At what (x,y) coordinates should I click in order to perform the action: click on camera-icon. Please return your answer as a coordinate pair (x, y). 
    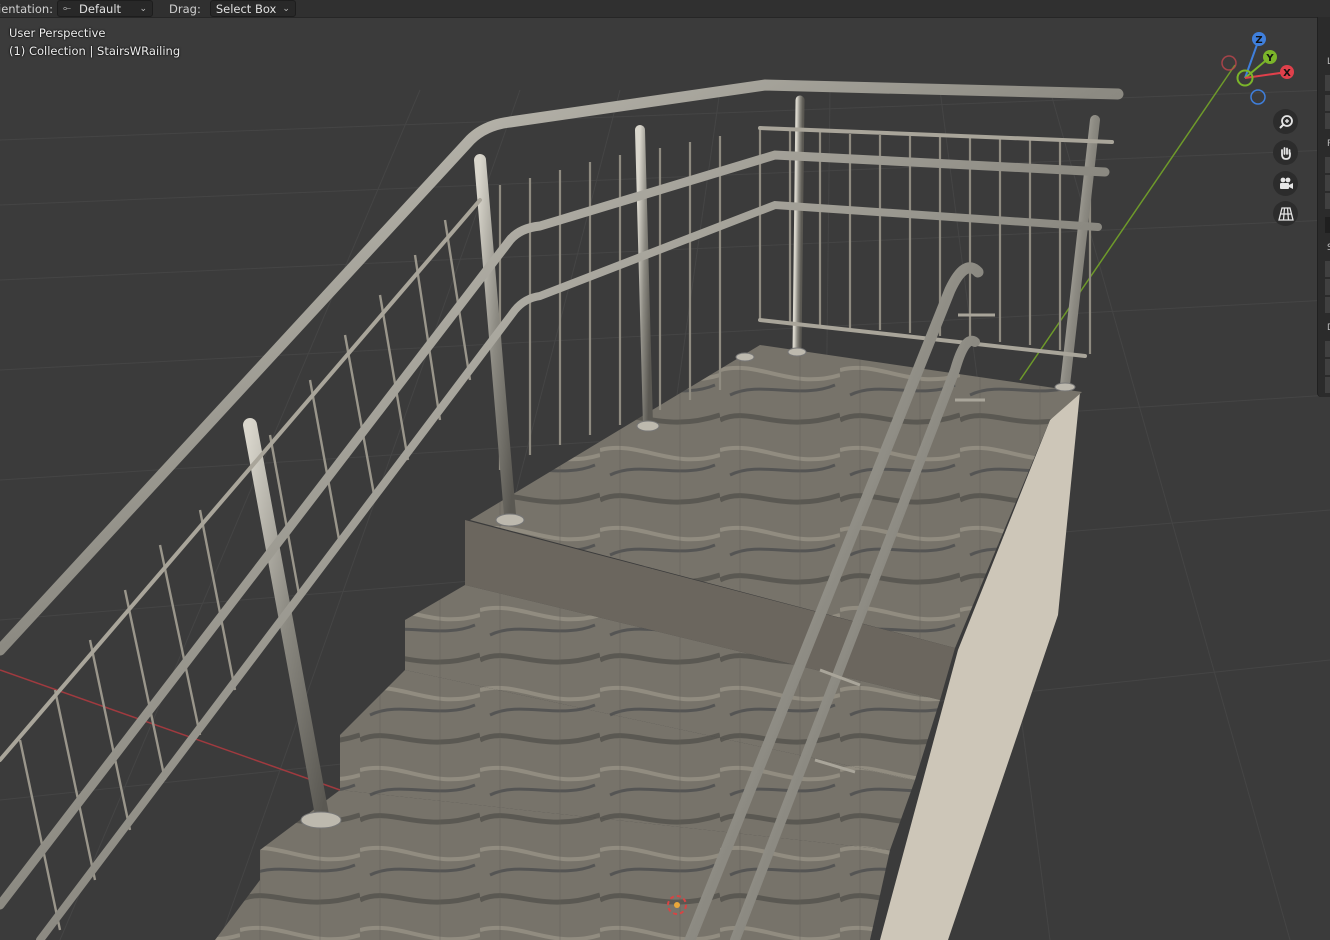
    Looking at the image, I should click on (1286, 183).